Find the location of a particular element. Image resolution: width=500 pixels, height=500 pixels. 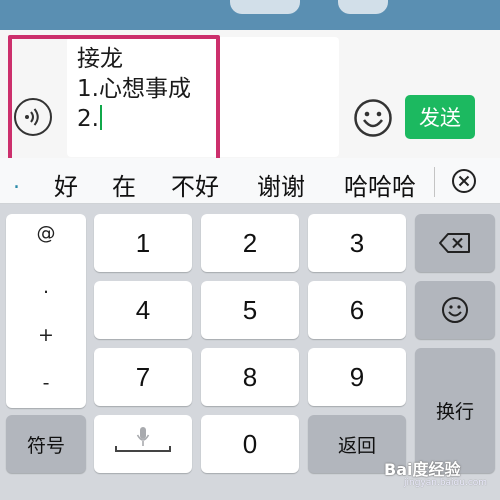

smiley-icon is located at coordinates (455, 310).